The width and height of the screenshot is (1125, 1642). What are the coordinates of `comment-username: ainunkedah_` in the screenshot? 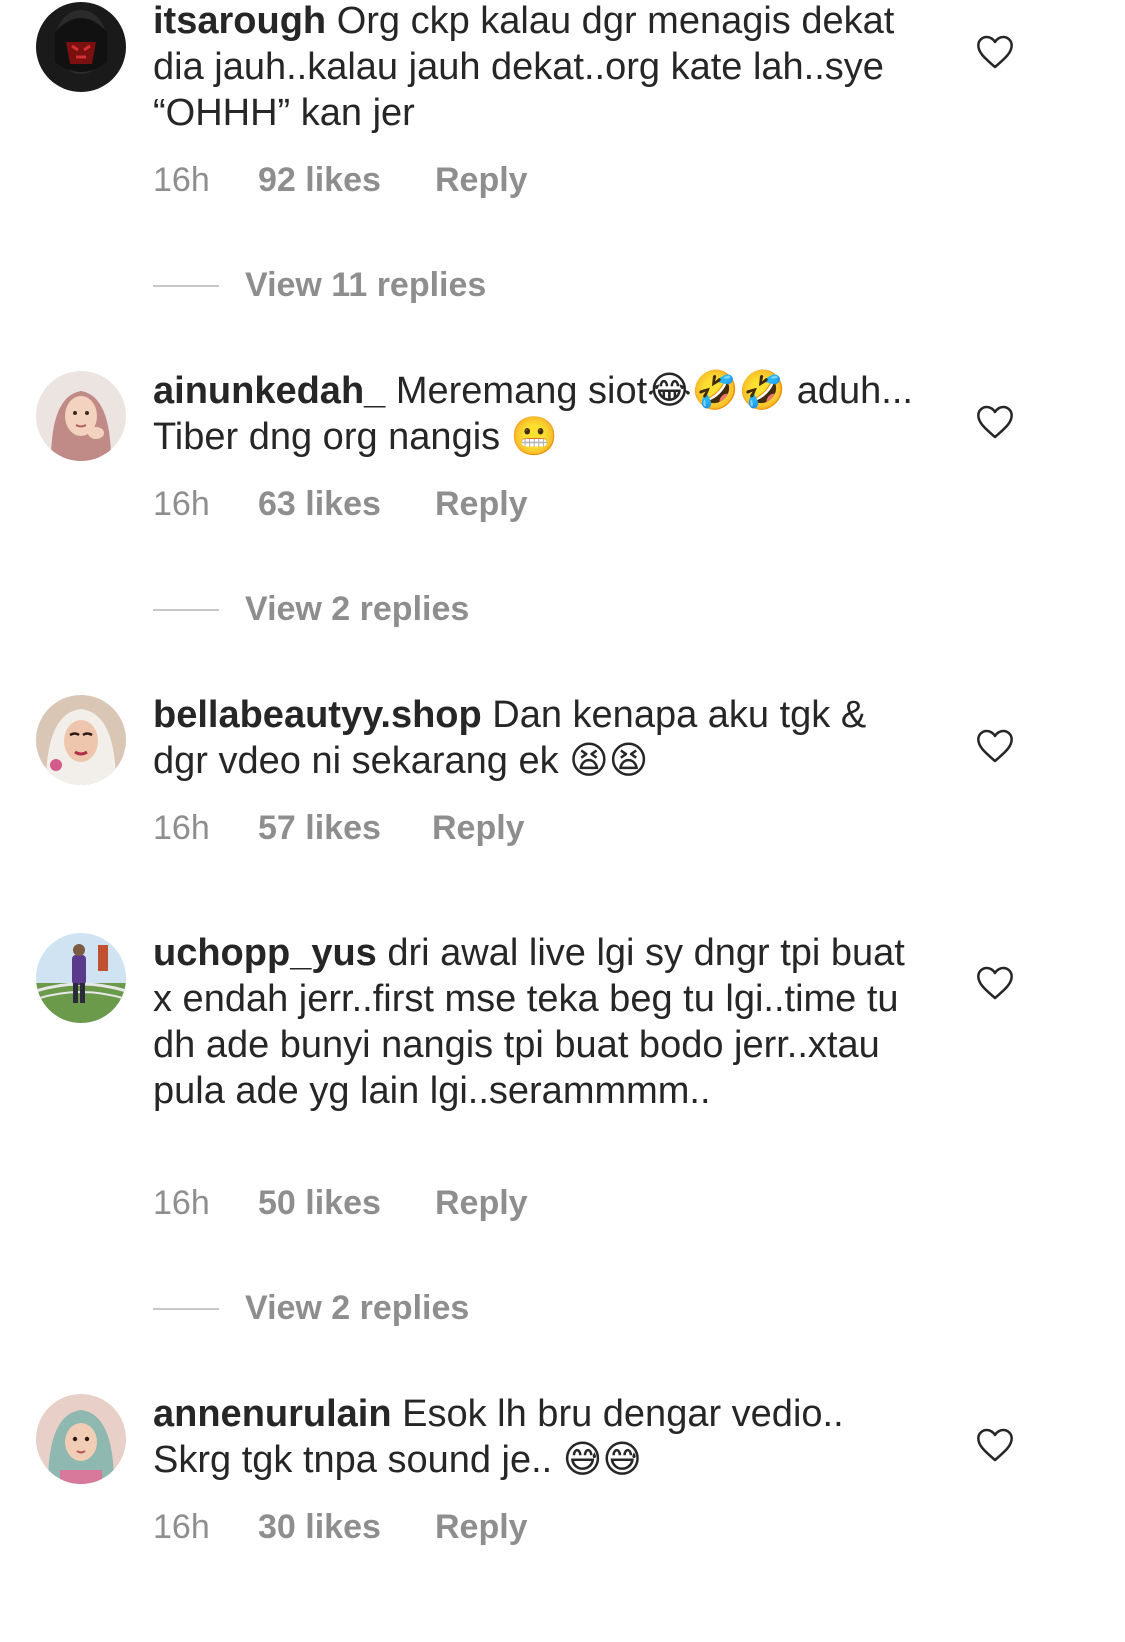 It's located at (269, 391).